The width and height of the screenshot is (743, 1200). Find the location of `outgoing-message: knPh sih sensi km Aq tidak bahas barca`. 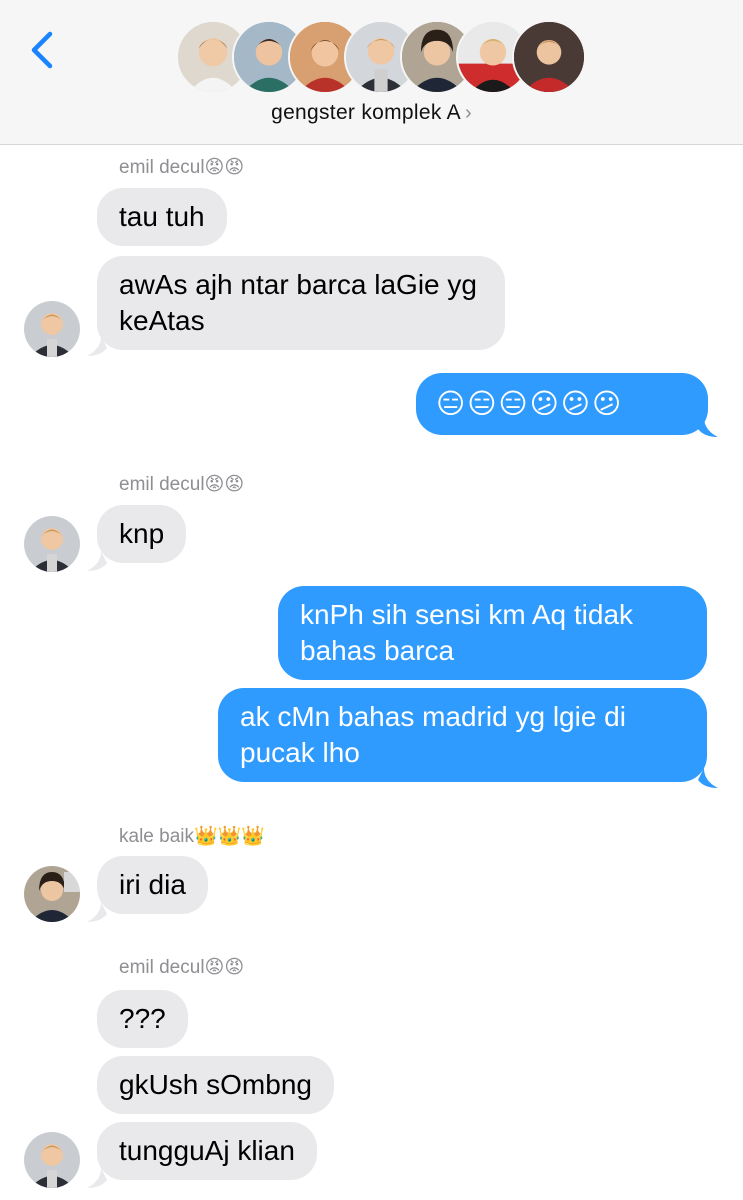

outgoing-message: knPh sih sensi km Aq tidak bahas barca is located at coordinates (492, 633).